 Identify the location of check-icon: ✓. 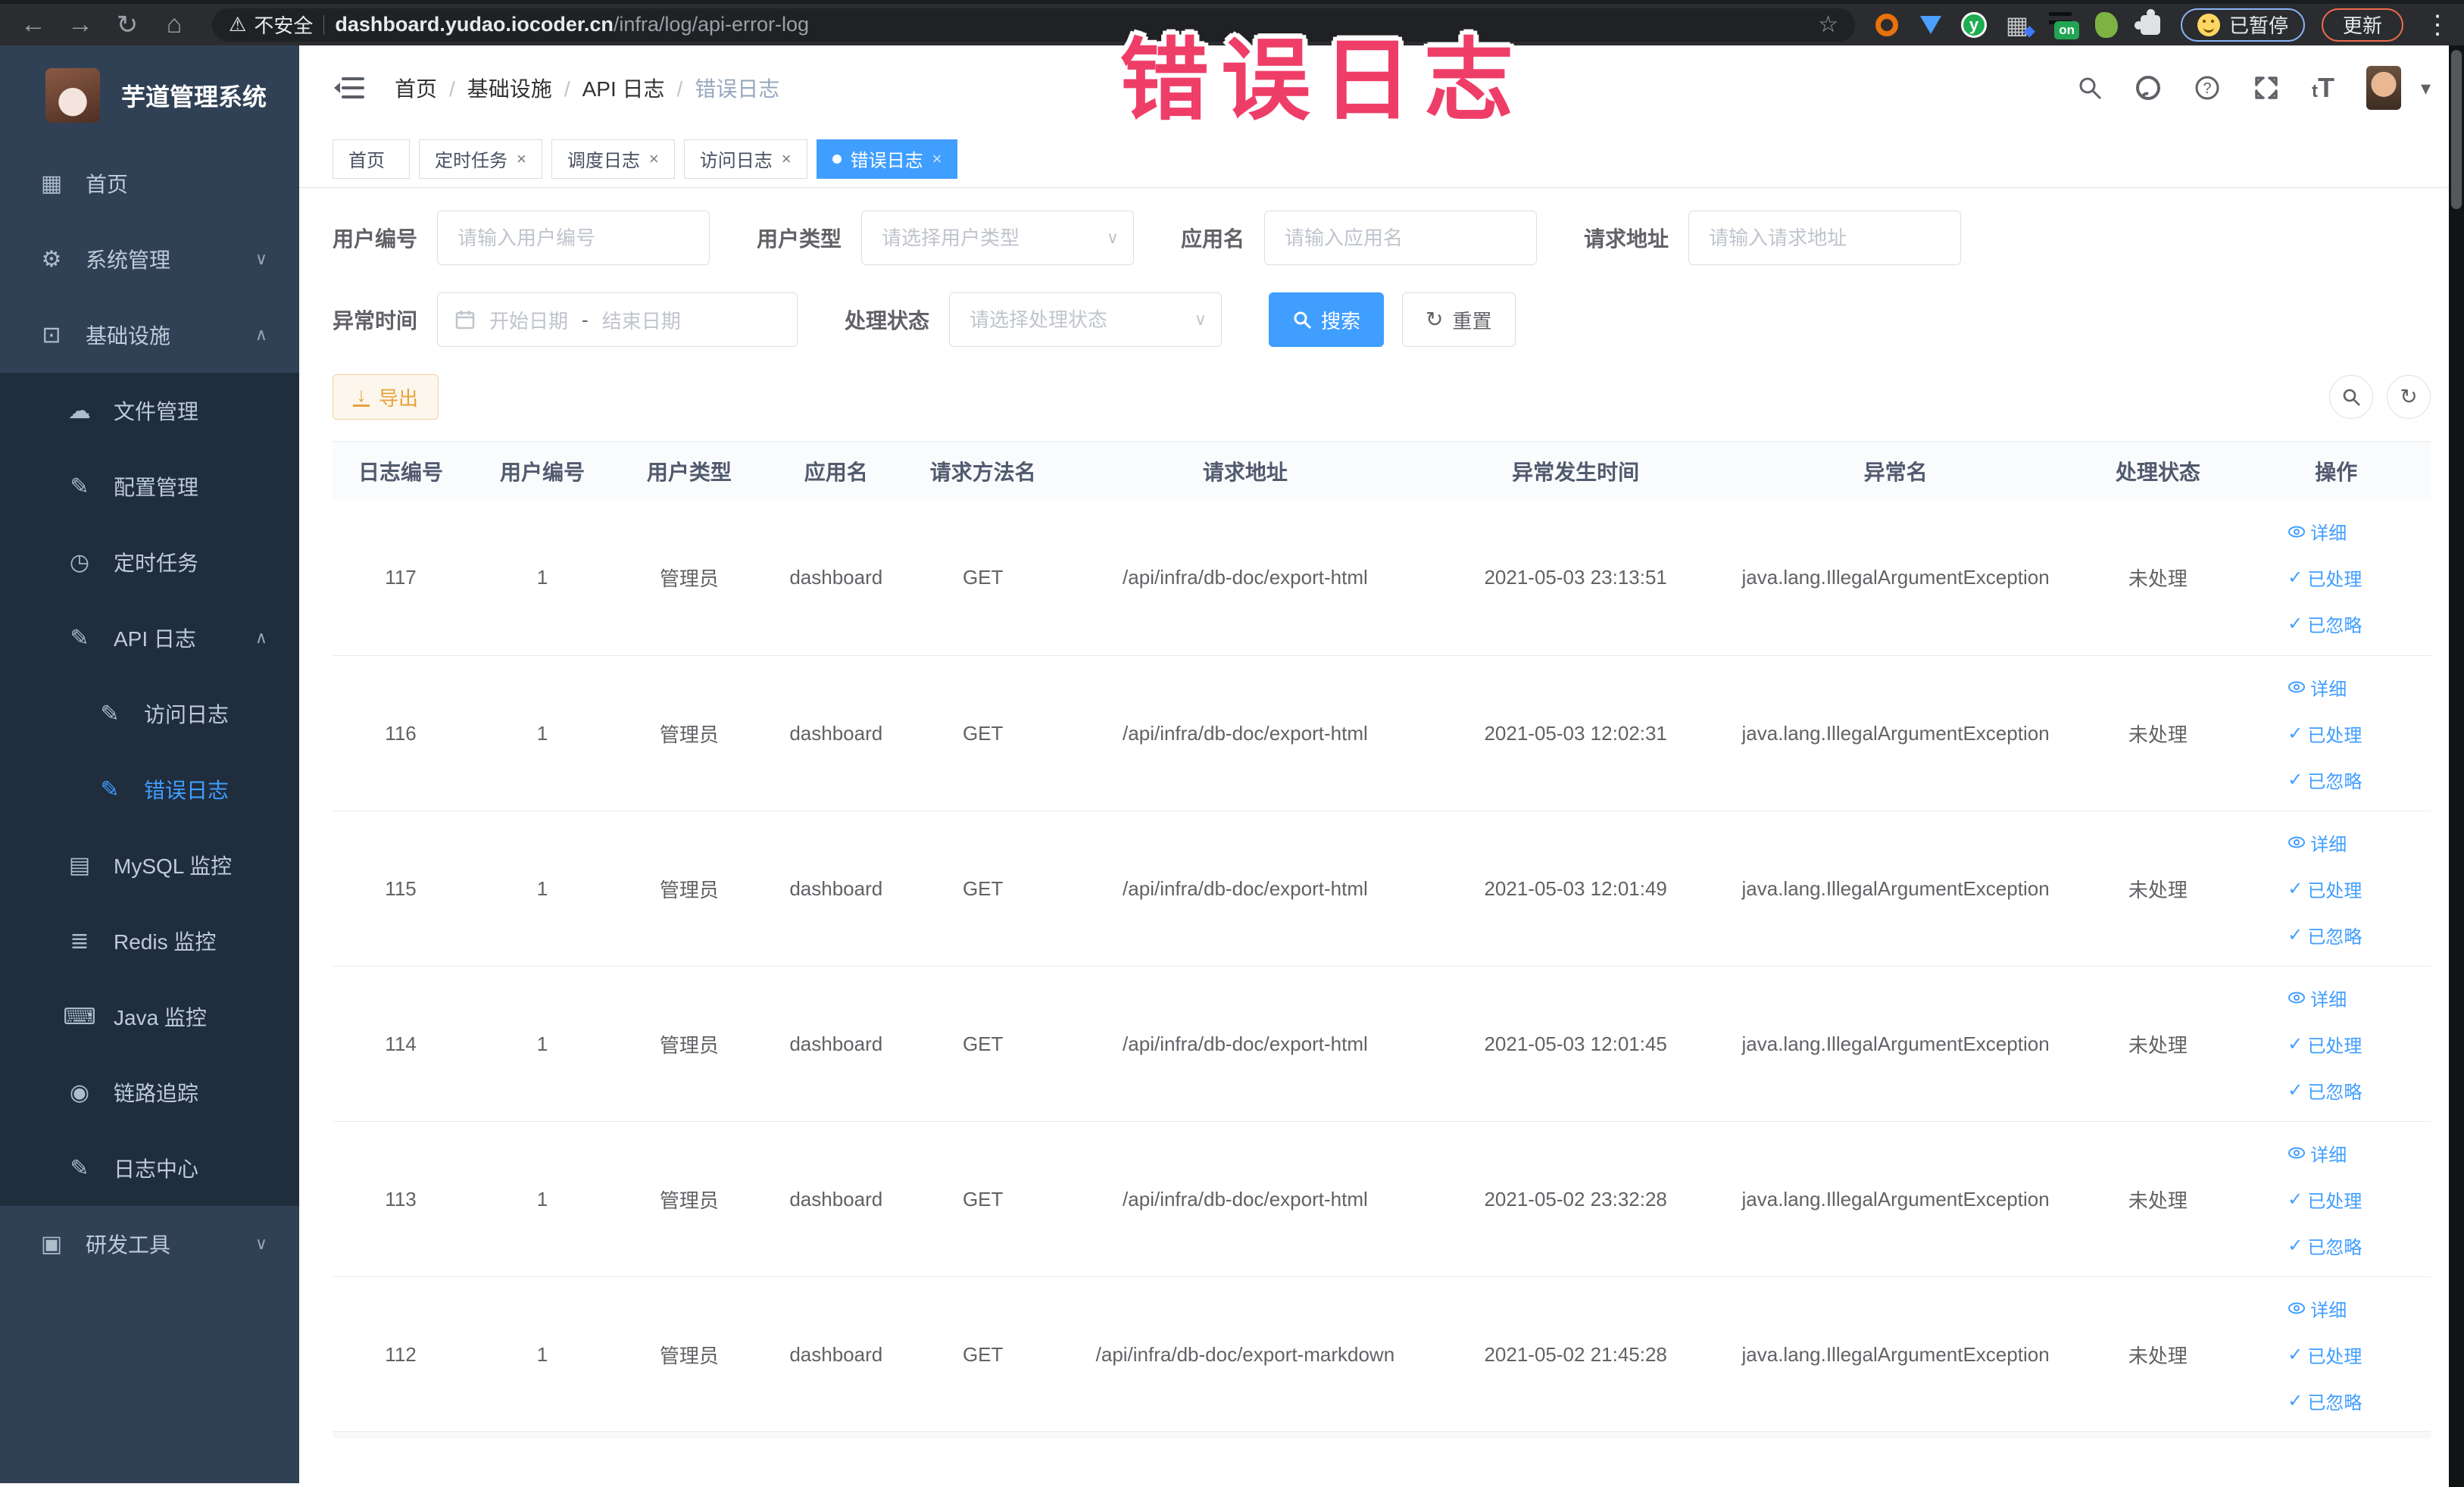
(2295, 1354).